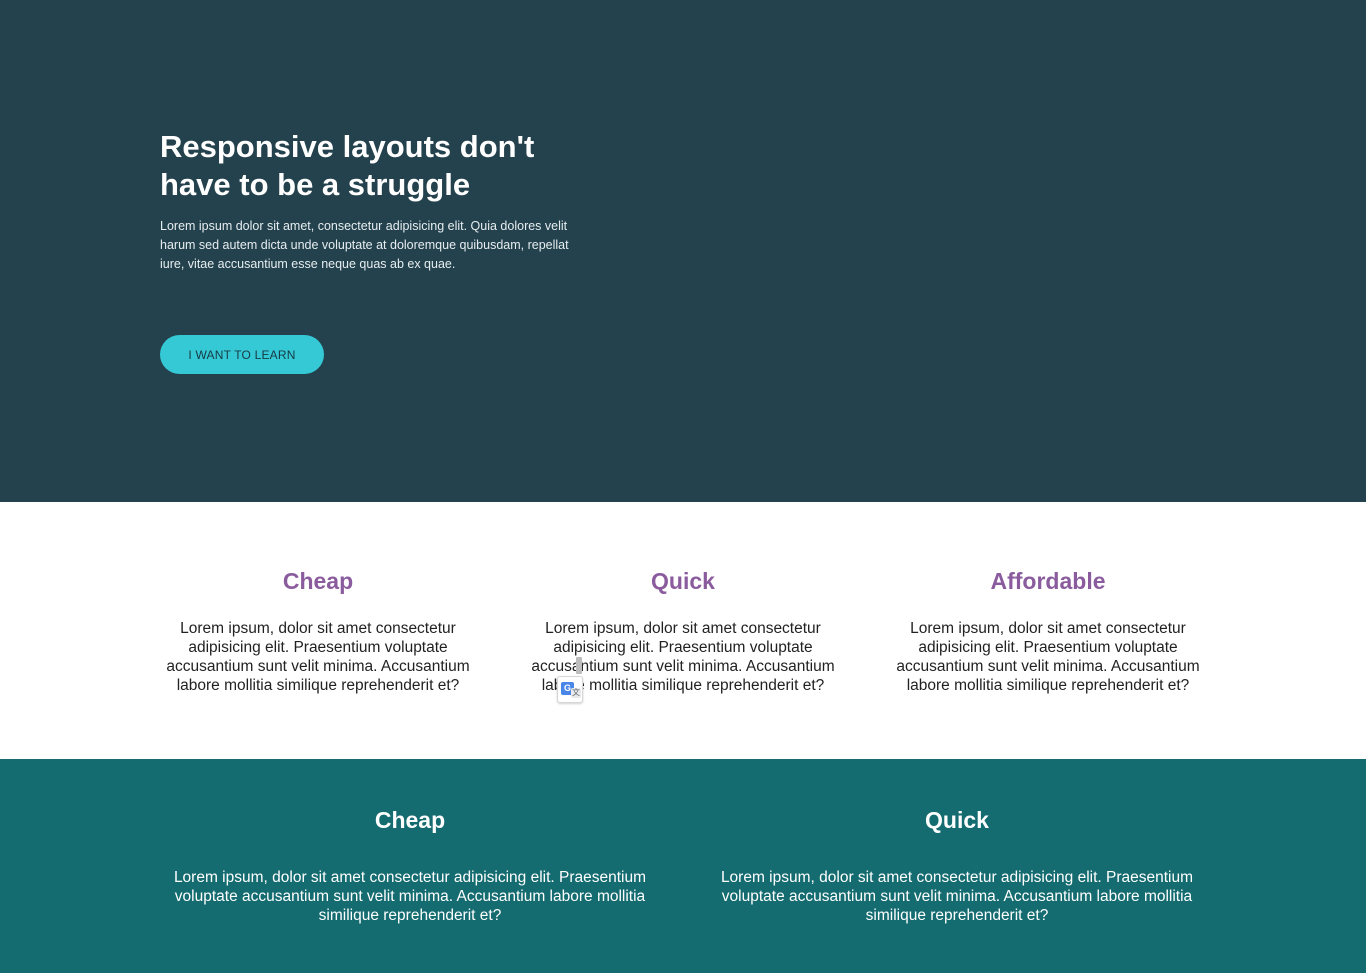  Describe the element at coordinates (1048, 581) in the screenshot. I see `feature-title: Affordable` at that location.